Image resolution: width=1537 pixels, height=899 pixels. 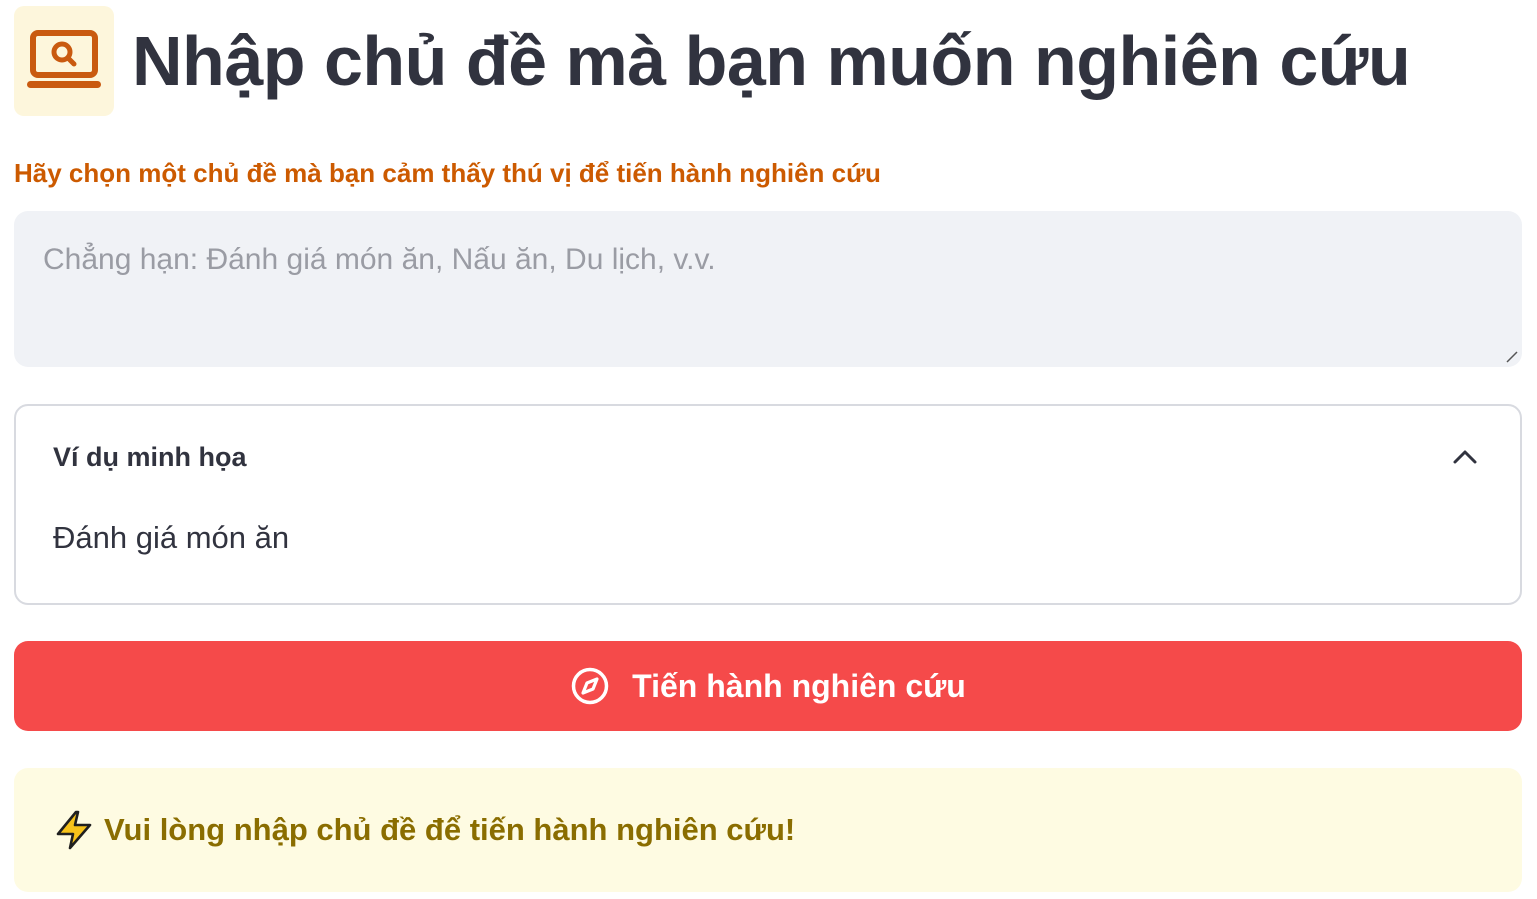 I want to click on page-title: Nhập chủ đề mà bạn muốn nghiên cứu, so click(x=771, y=61).